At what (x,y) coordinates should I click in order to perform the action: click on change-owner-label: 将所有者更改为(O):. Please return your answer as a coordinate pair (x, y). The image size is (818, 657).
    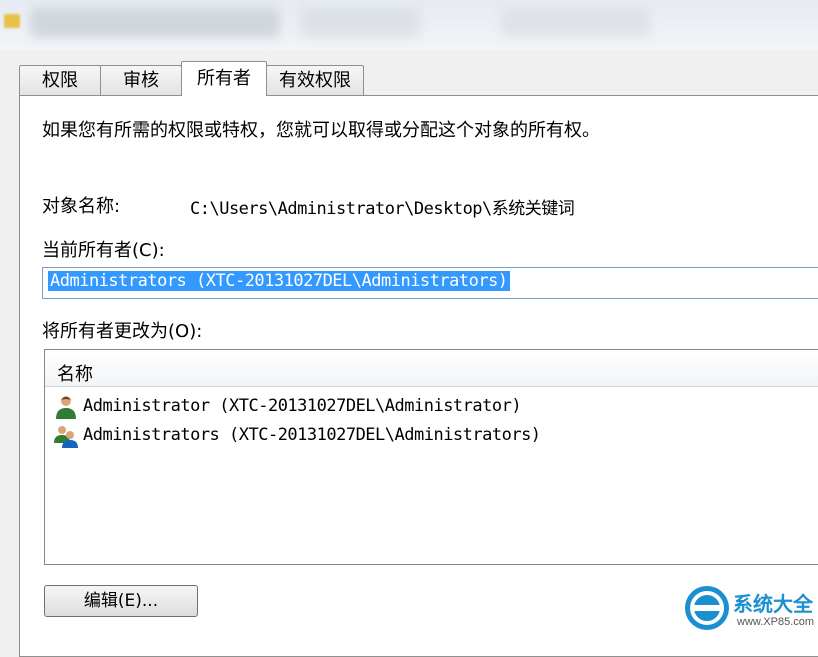
    Looking at the image, I should click on (122, 331).